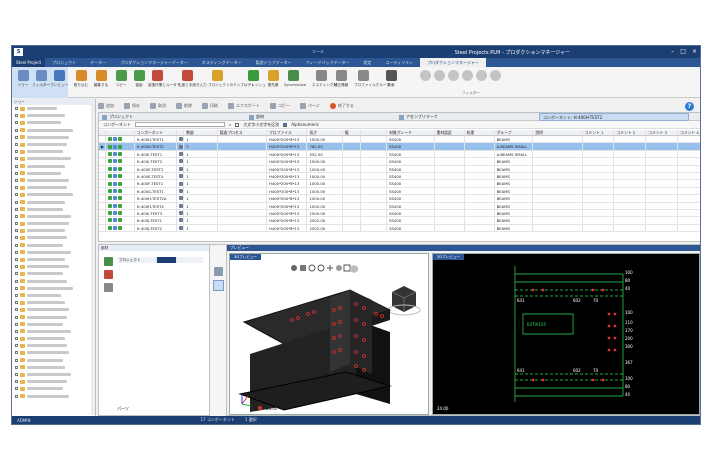 Image resolution: width=712 pixels, height=474 pixels. Describe the element at coordinates (81, 82) in the screenshot. I see `ribbon-button-3: 取り込む` at that location.